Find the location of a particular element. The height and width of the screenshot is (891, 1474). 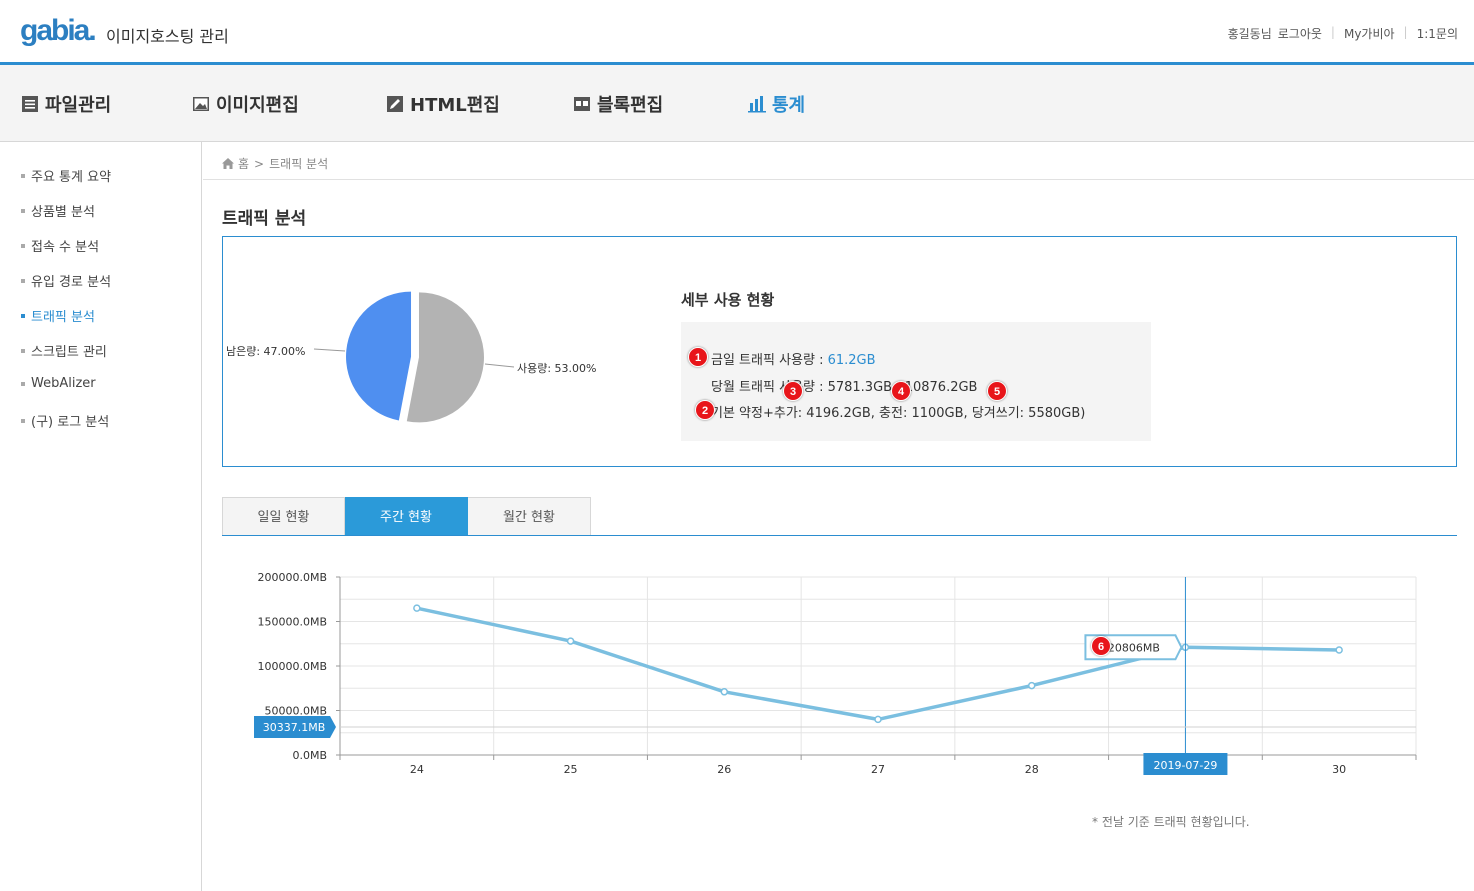

x-tick-label: 25 is located at coordinates (571, 769).